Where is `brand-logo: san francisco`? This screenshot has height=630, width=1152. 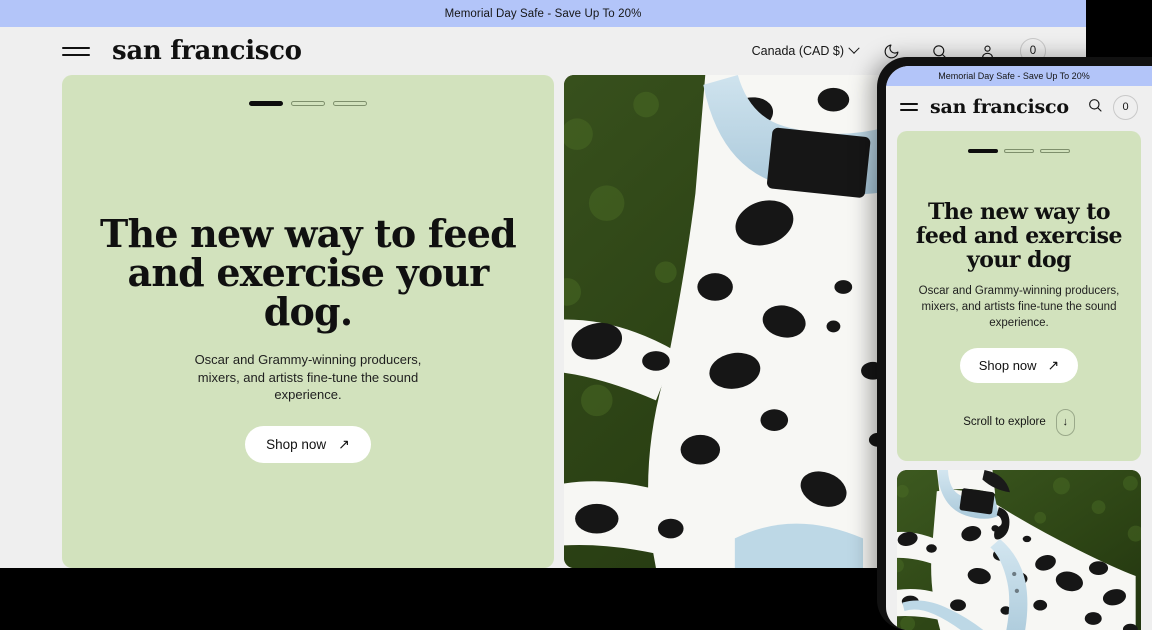
brand-logo: san francisco is located at coordinates (207, 51).